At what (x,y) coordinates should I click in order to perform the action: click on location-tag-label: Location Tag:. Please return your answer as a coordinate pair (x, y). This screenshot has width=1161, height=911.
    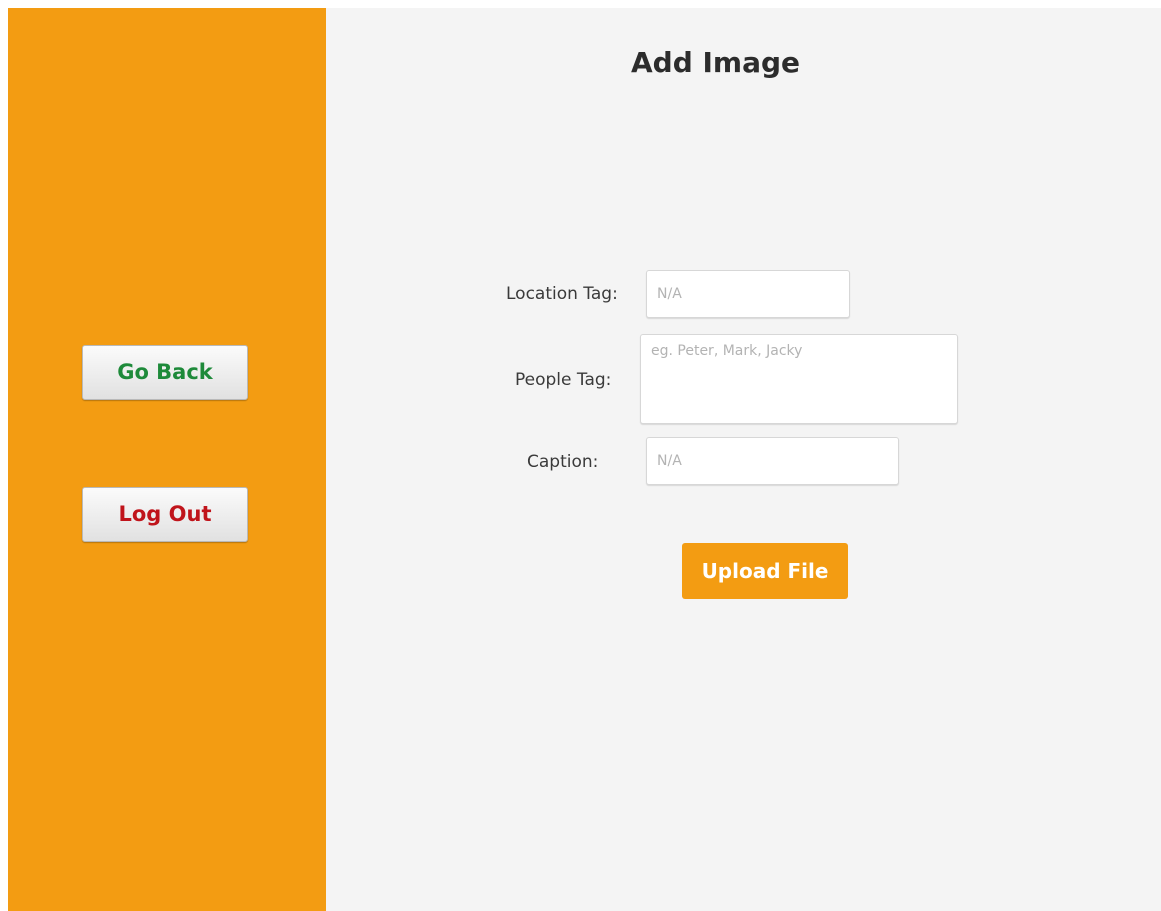
    Looking at the image, I should click on (562, 294).